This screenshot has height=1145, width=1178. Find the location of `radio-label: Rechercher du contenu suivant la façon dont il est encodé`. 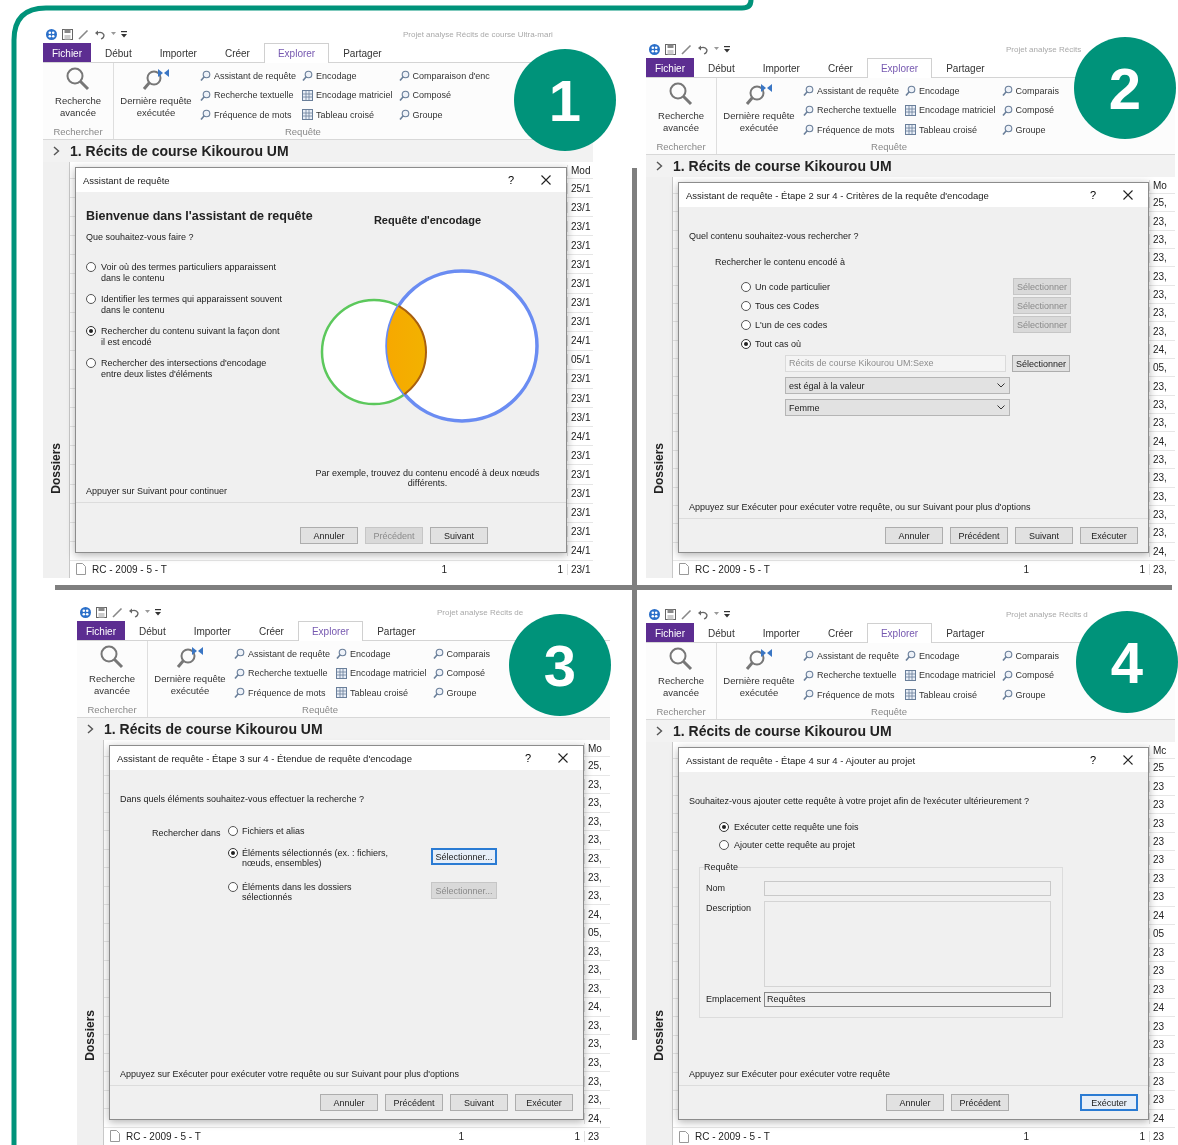

radio-label: Rechercher du contenu suivant la façon dont il est encodé is located at coordinates (192, 336).